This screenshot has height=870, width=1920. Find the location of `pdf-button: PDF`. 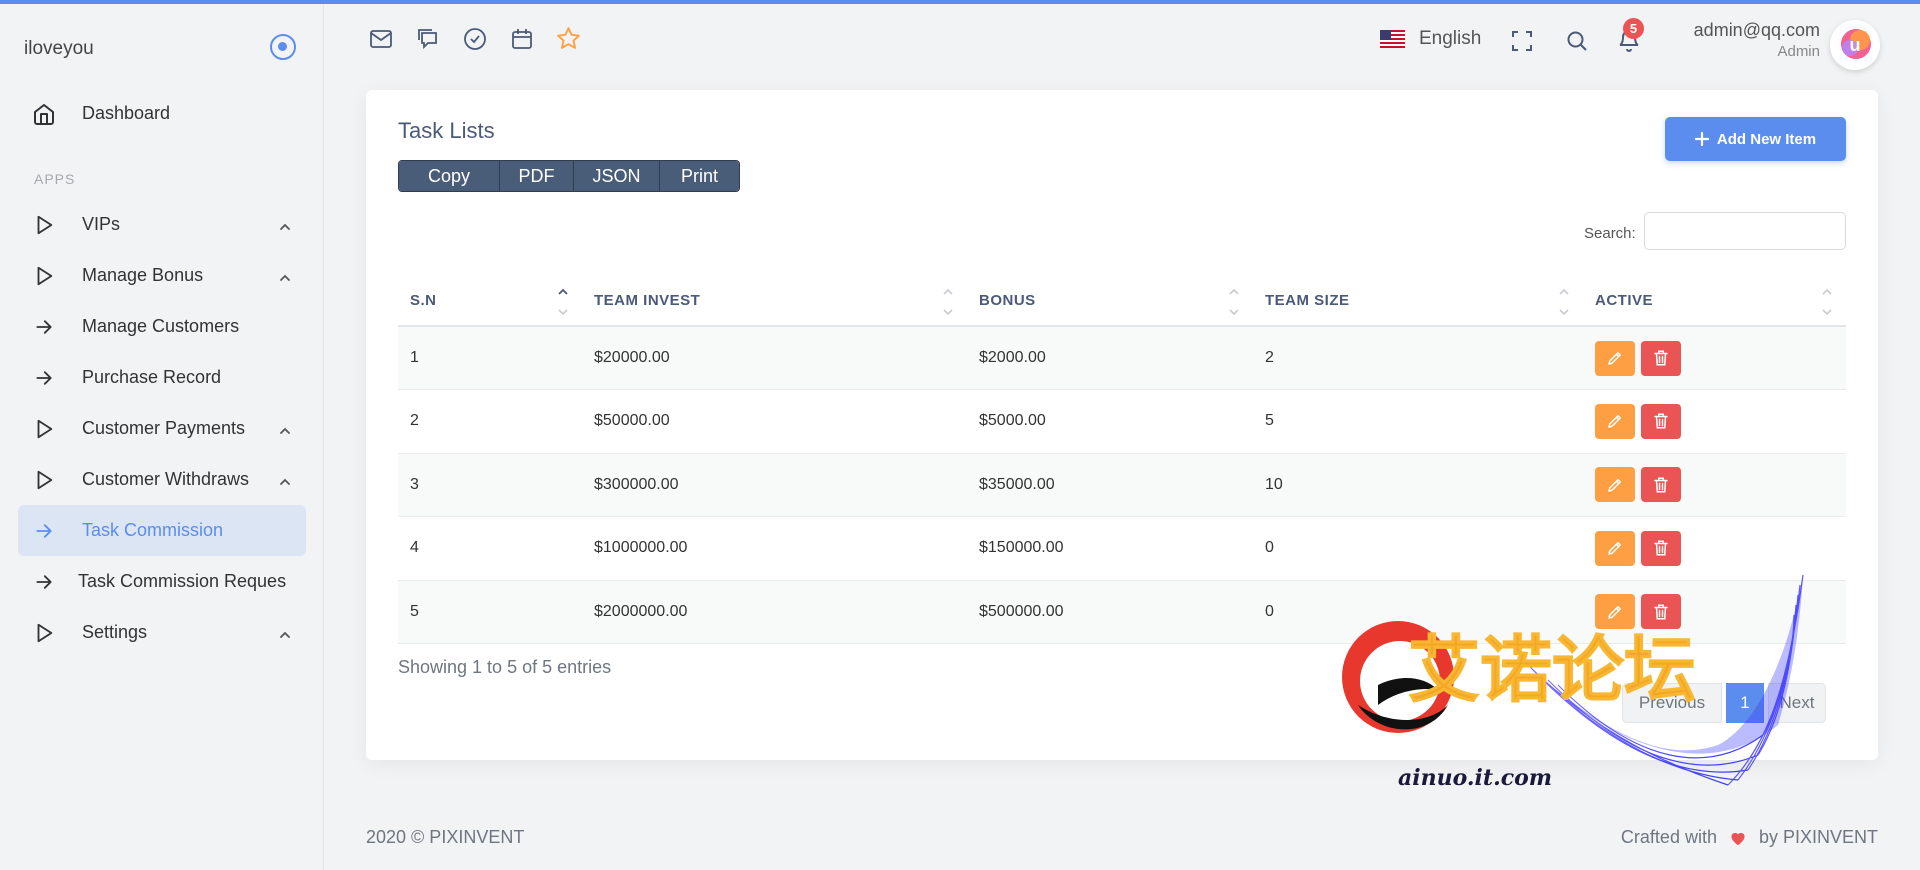

pdf-button: PDF is located at coordinates (537, 176).